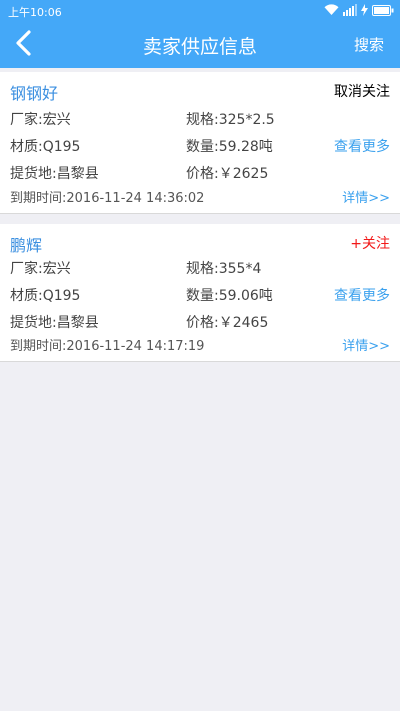 This screenshot has width=400, height=711. I want to click on quantity-field: 数量:59.28吨, so click(229, 147).